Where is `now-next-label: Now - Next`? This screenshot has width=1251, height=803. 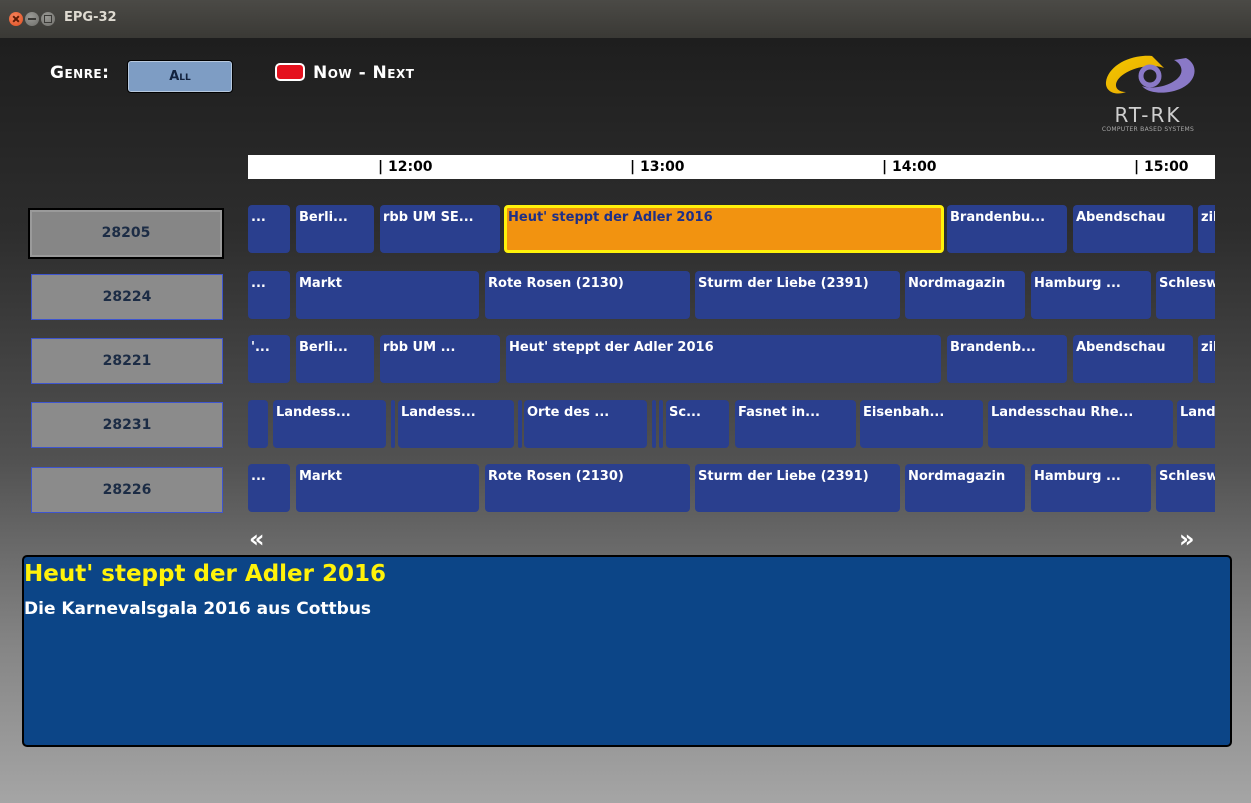
now-next-label: Now - Next is located at coordinates (363, 73).